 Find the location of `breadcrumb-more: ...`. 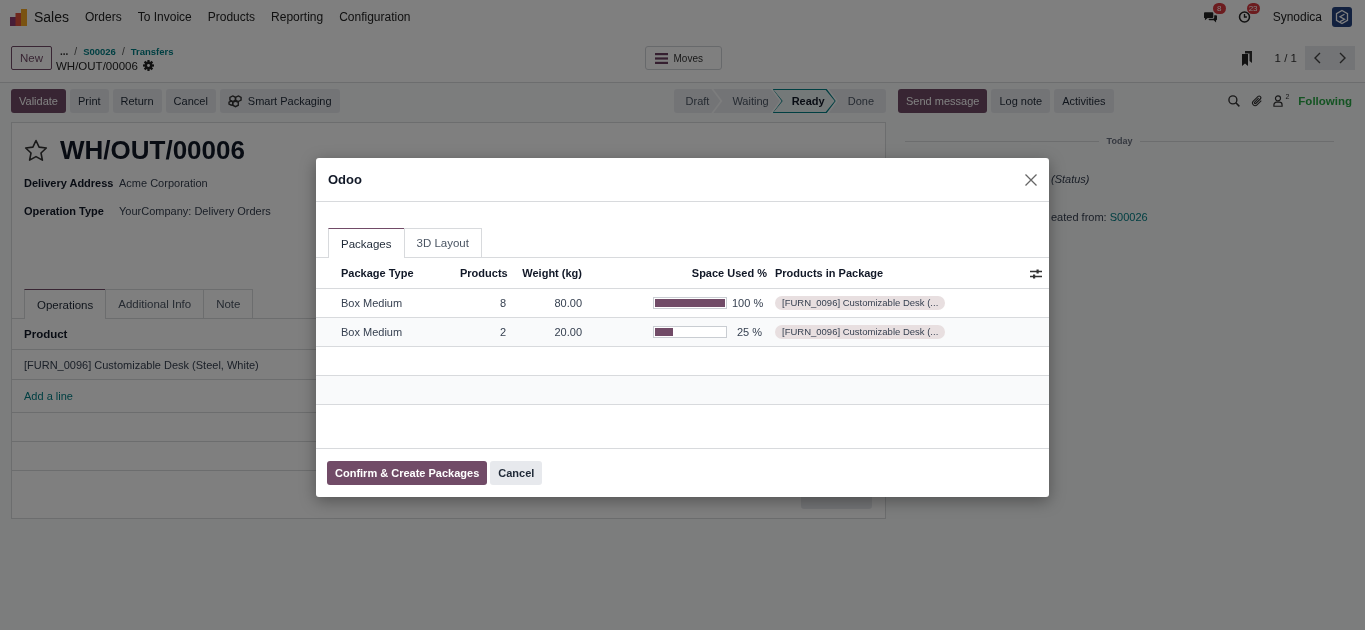

breadcrumb-more: ... is located at coordinates (64, 51).